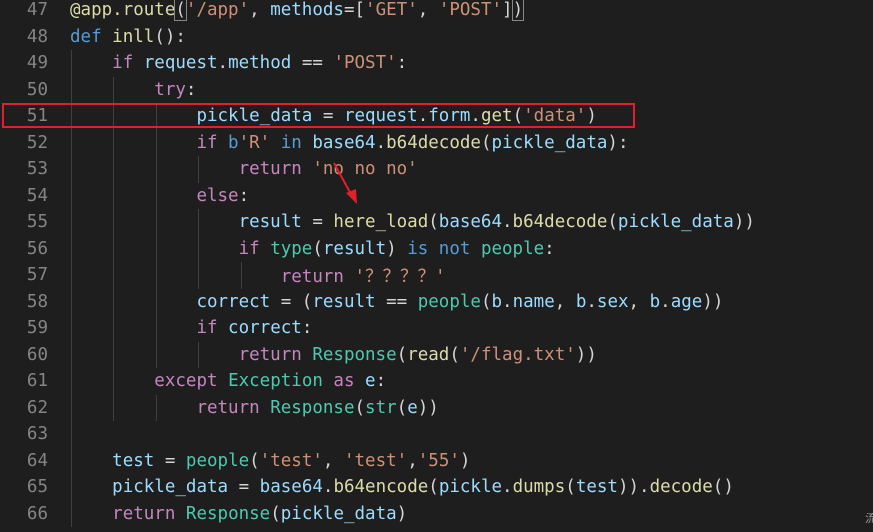  What do you see at coordinates (436, 328) in the screenshot?
I see `code-line: 59 if correct:` at bounding box center [436, 328].